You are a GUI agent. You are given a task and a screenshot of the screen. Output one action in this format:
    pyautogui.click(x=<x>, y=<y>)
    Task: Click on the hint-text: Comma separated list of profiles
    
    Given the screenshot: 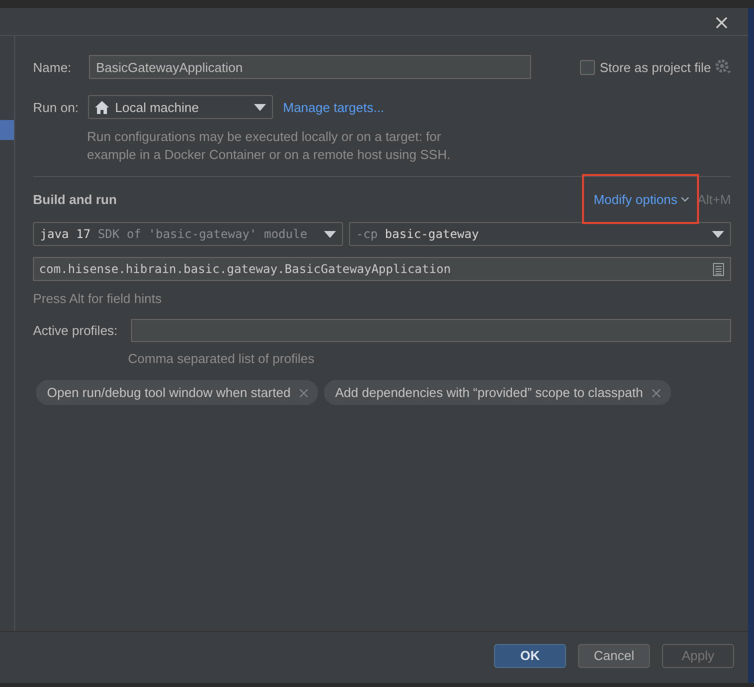 What is the action you would take?
    pyautogui.click(x=222, y=359)
    